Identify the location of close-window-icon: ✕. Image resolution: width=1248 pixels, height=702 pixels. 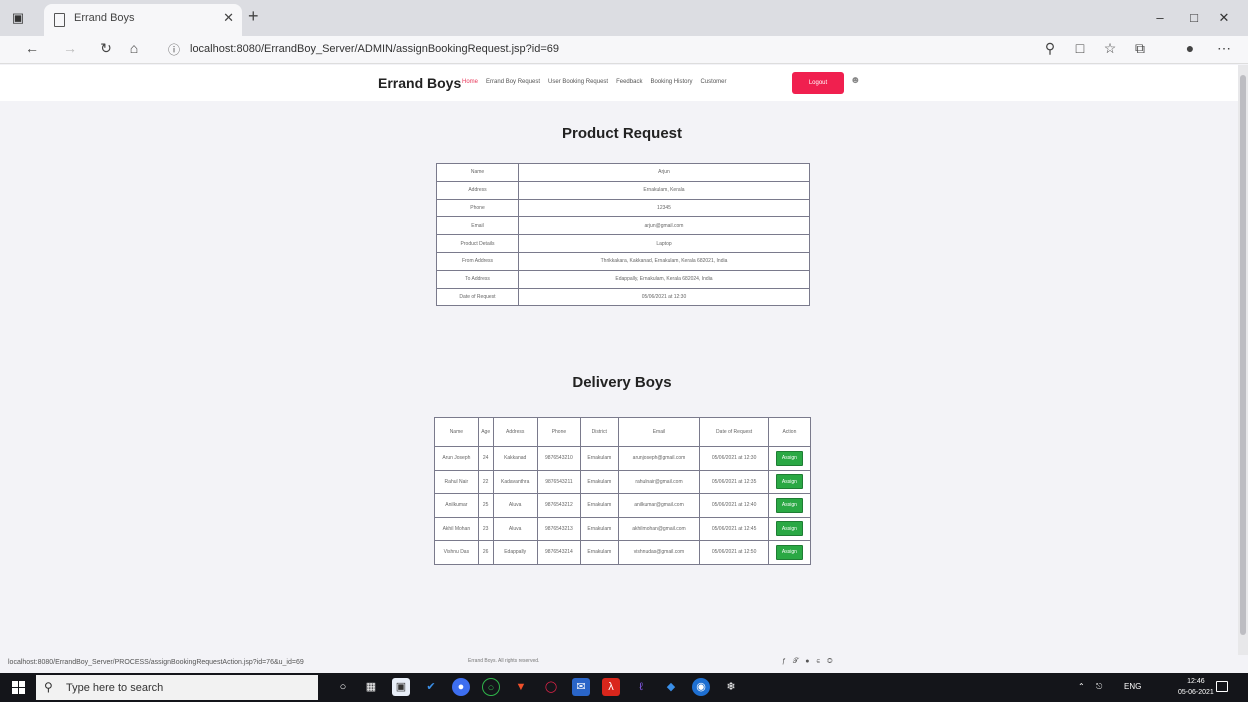
(1224, 18).